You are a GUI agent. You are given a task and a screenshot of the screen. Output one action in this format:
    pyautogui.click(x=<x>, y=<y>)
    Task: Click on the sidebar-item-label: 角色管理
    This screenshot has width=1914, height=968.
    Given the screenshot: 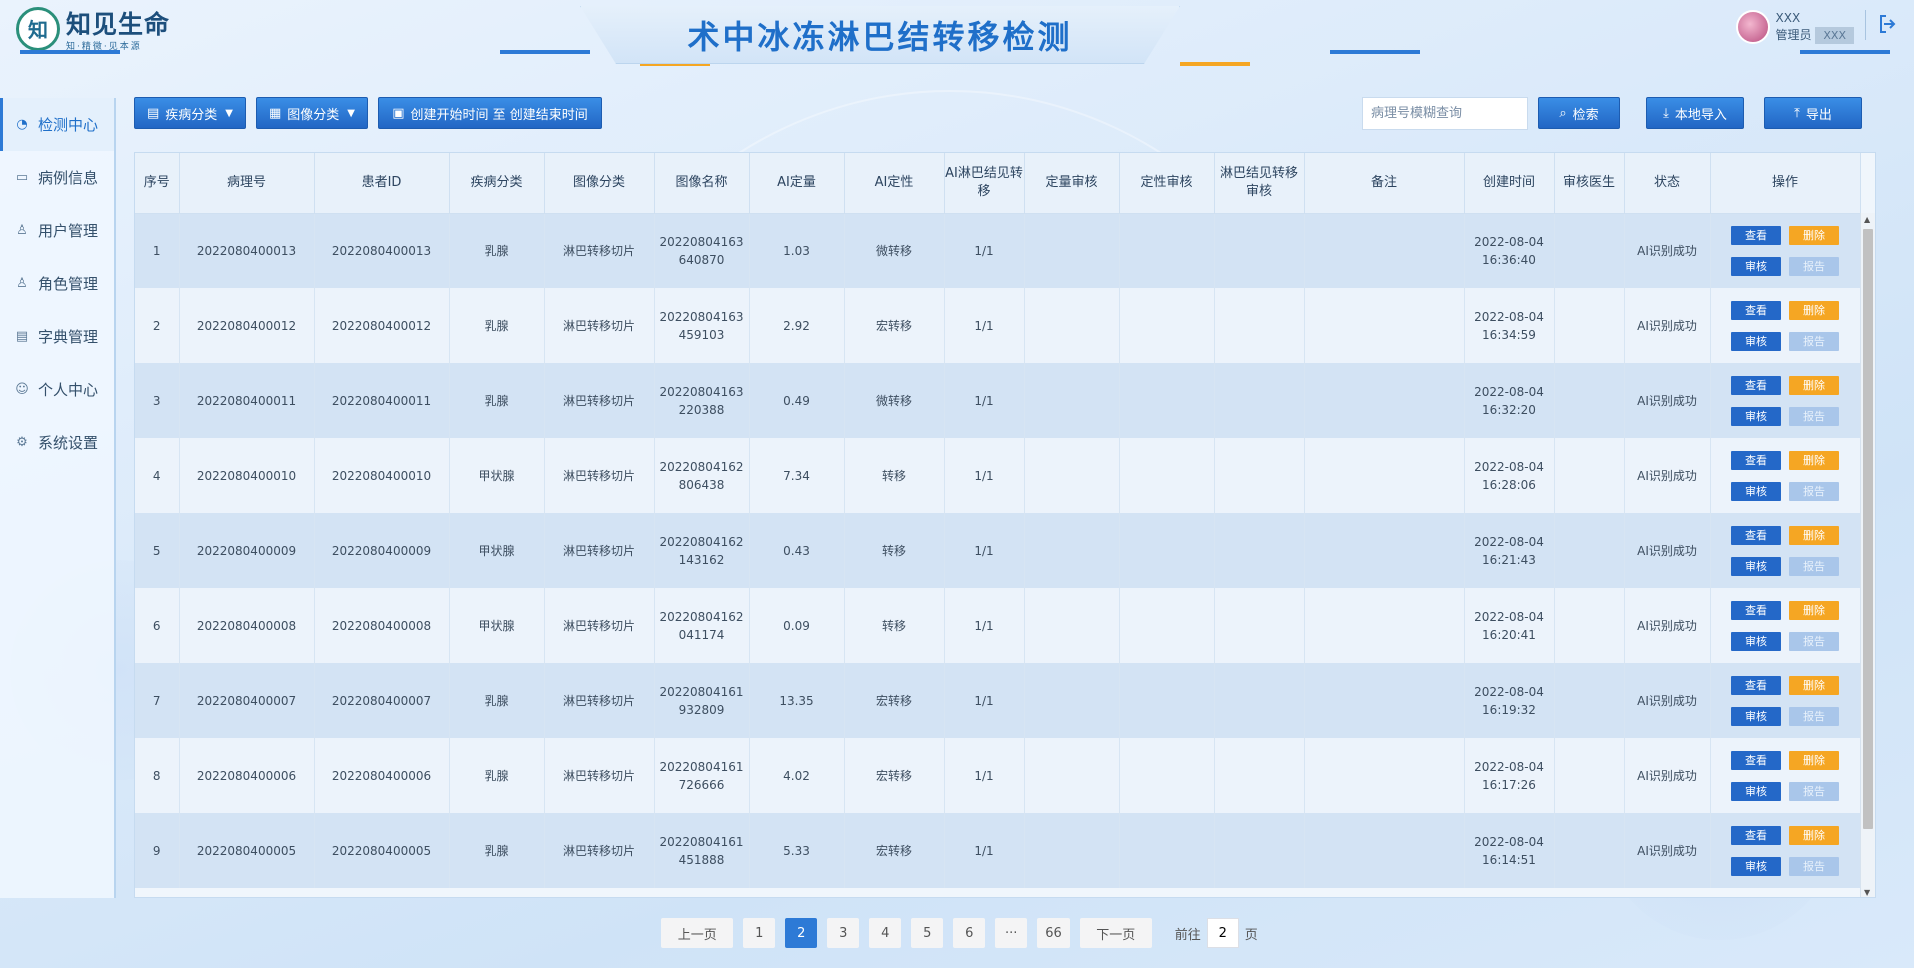 What is the action you would take?
    pyautogui.click(x=68, y=284)
    